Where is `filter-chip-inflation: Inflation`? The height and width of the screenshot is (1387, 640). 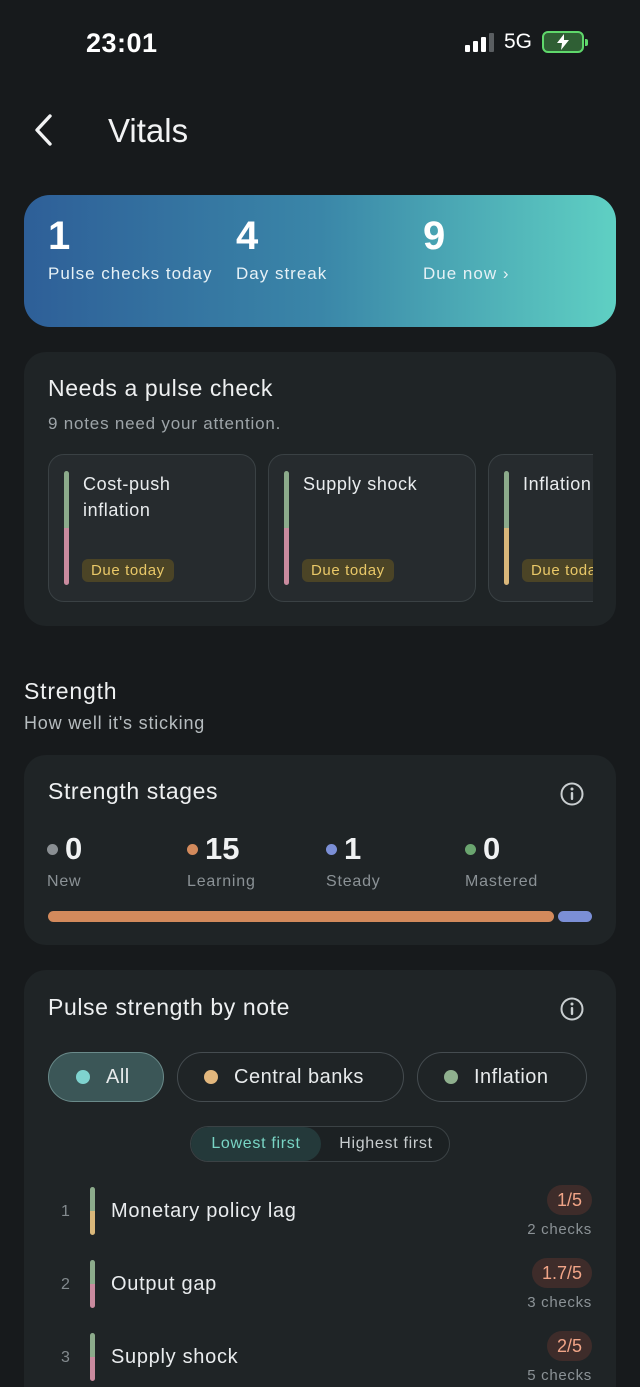
filter-chip-inflation: Inflation is located at coordinates (502, 1077).